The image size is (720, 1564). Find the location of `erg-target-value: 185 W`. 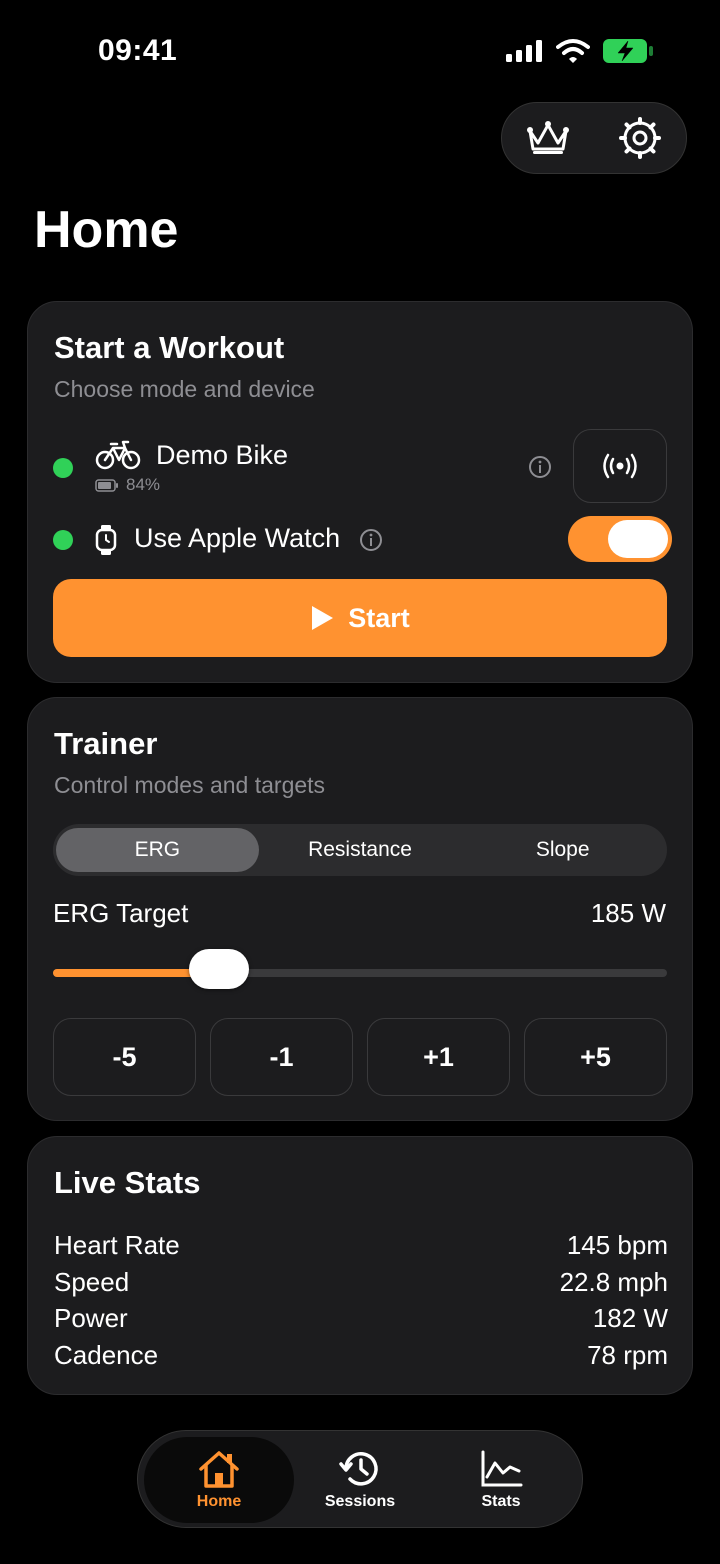

erg-target-value: 185 W is located at coordinates (628, 913).